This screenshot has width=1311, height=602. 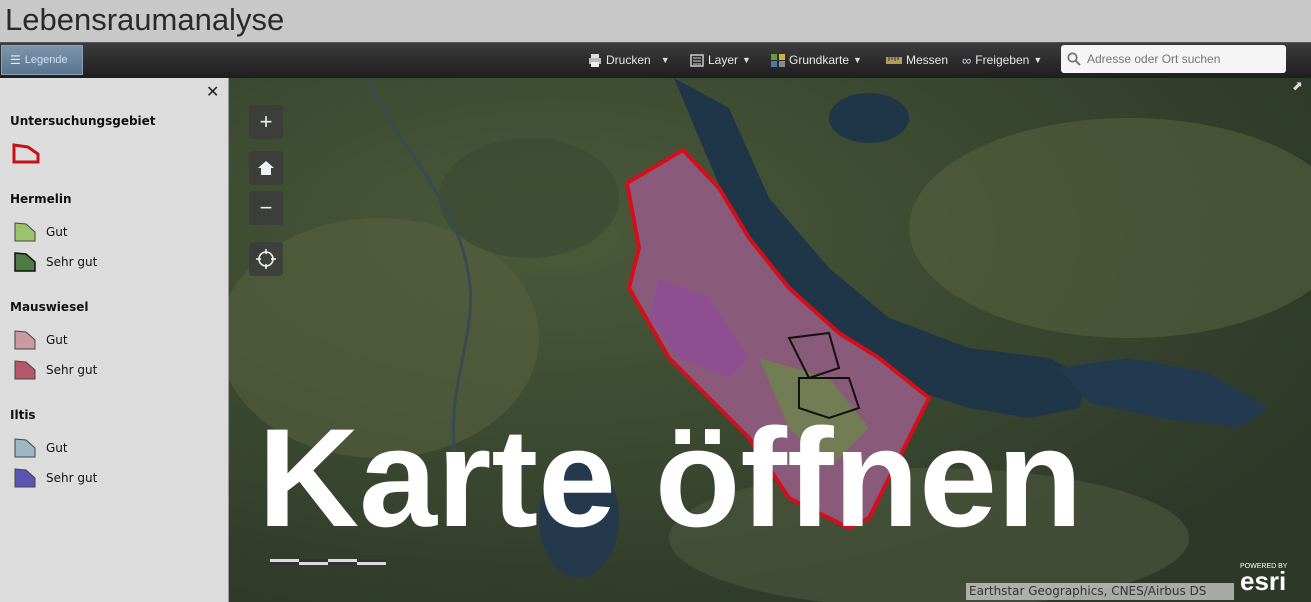 What do you see at coordinates (49, 307) in the screenshot?
I see `legend-section-title: Mauswiesel` at bounding box center [49, 307].